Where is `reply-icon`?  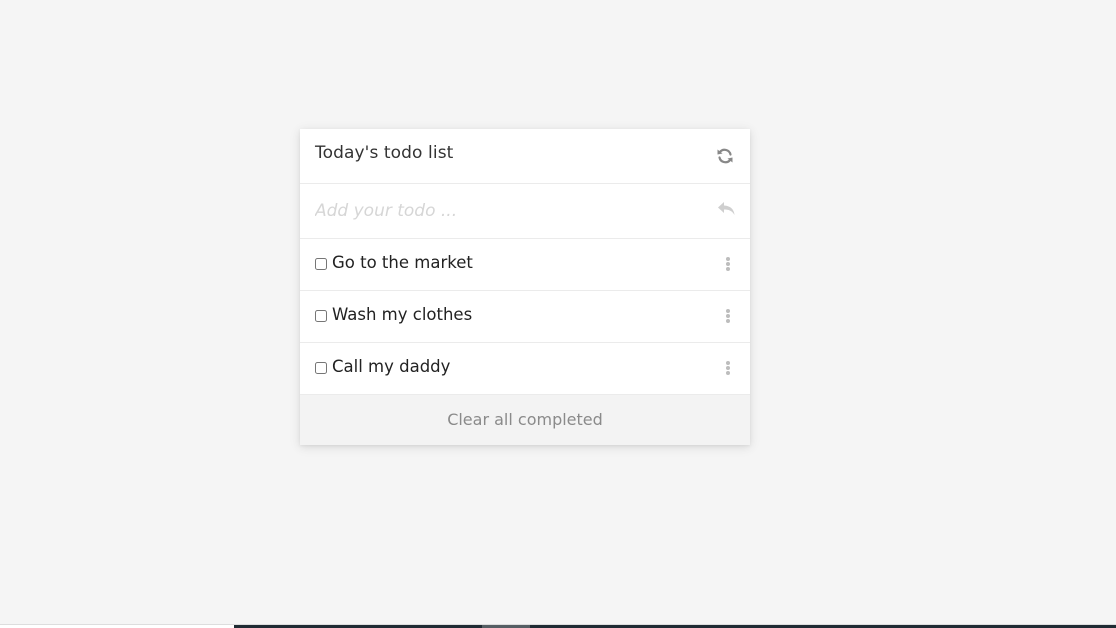
reply-icon is located at coordinates (726, 208).